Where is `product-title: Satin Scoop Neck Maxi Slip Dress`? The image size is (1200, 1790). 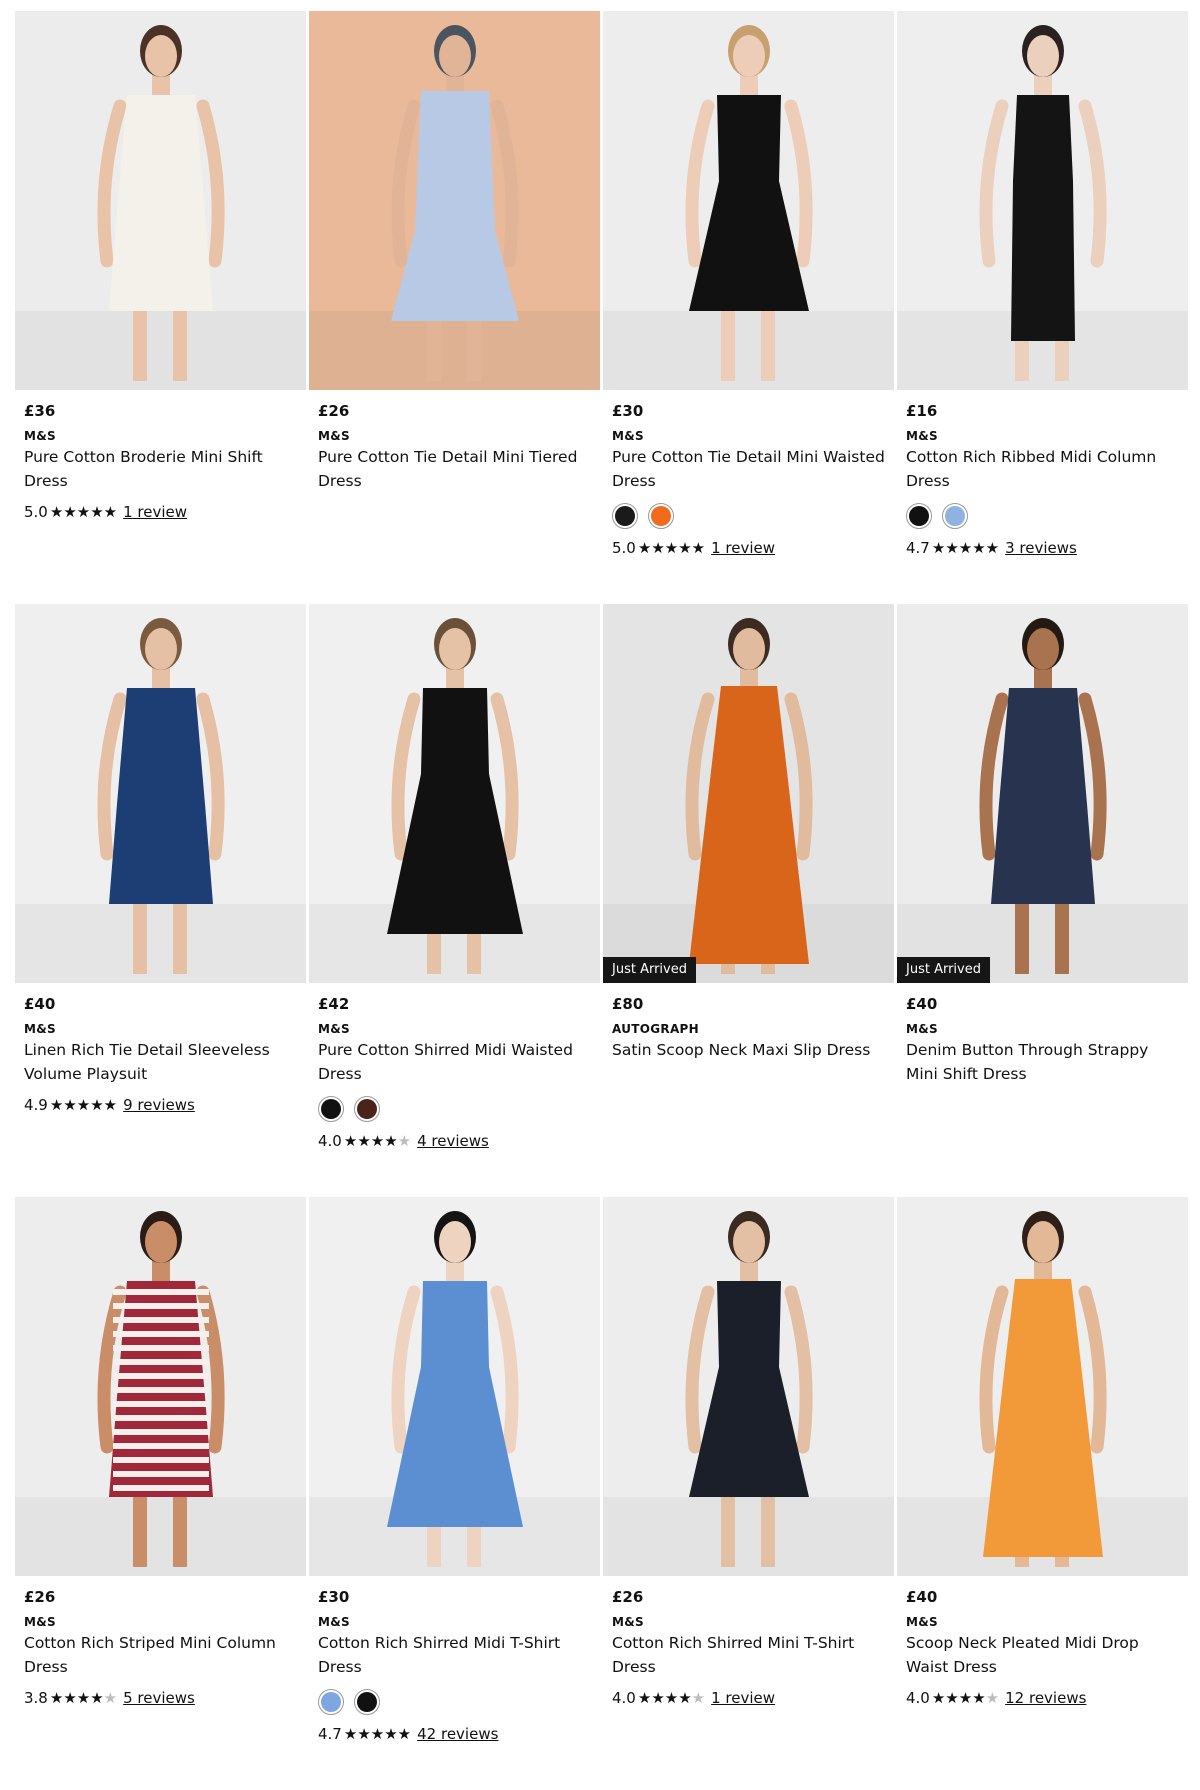 product-title: Satin Scoop Neck Maxi Slip Dress is located at coordinates (749, 1050).